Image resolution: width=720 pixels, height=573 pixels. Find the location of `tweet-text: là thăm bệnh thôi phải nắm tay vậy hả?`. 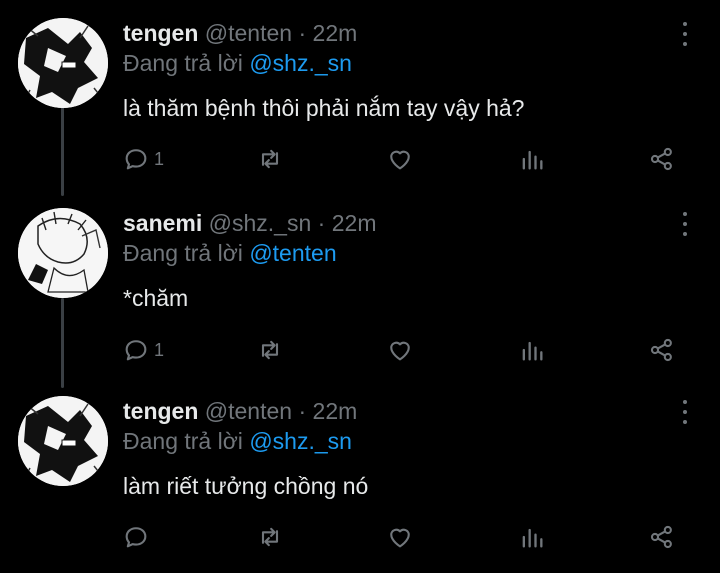

tweet-text: là thăm bệnh thôi phải nắm tay vậy hả? is located at coordinates (324, 108).